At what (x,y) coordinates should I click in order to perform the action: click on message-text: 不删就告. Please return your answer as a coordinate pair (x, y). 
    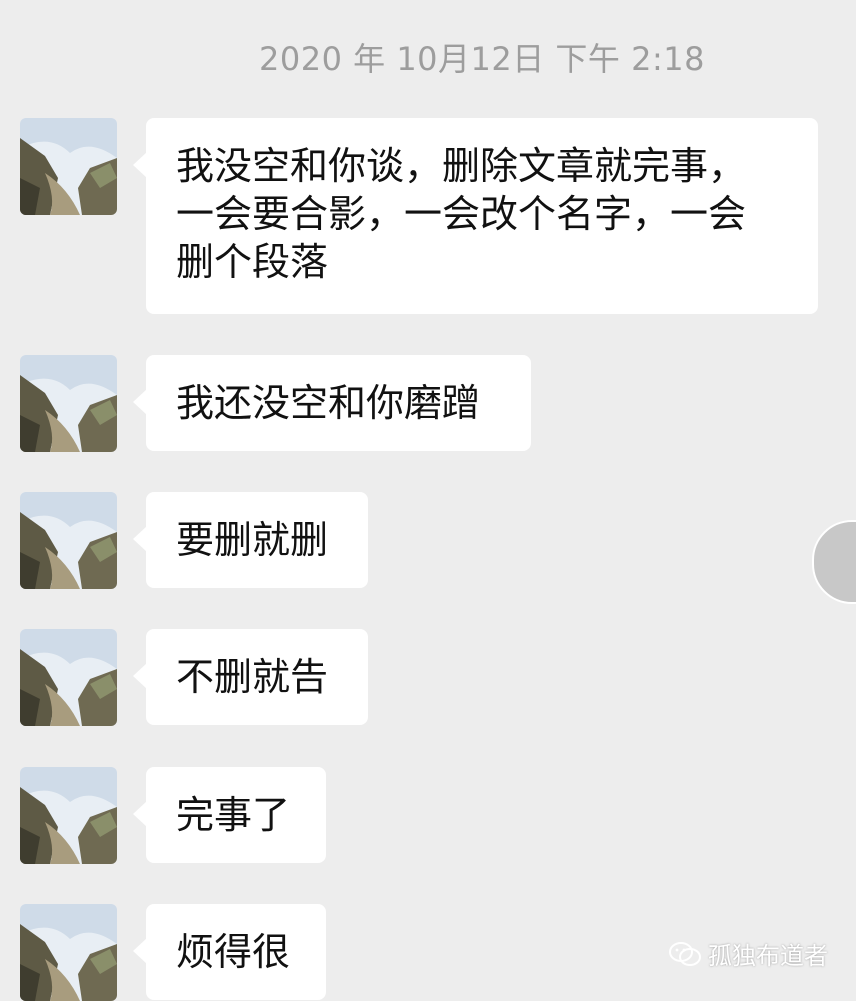
    Looking at the image, I should click on (252, 677).